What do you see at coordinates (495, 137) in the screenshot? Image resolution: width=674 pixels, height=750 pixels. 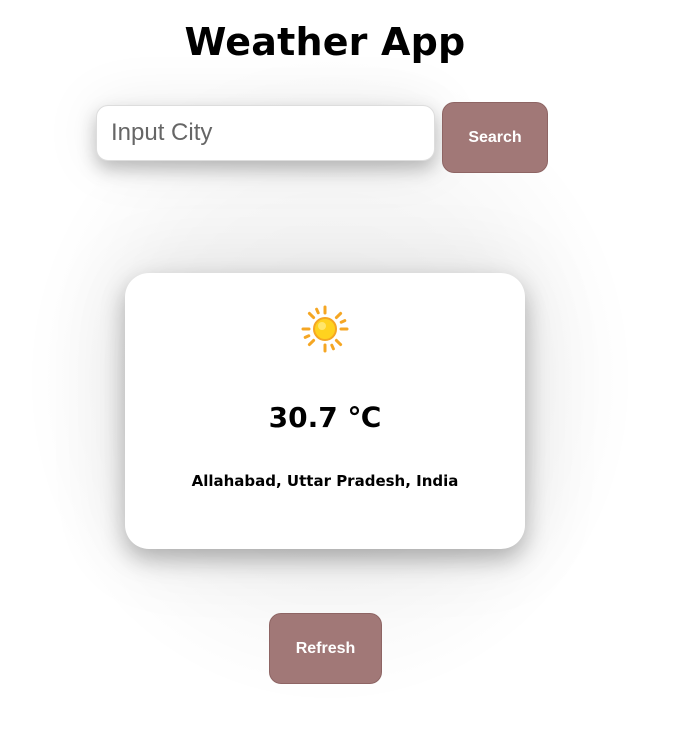 I see `search-button: Search` at bounding box center [495, 137].